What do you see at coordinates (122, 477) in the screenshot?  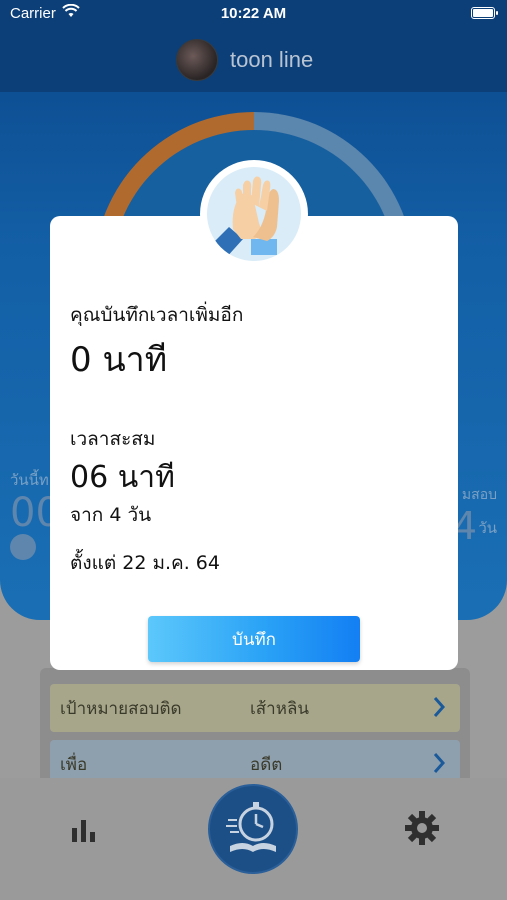 I see `accumulated-time-value: 06 นาที` at bounding box center [122, 477].